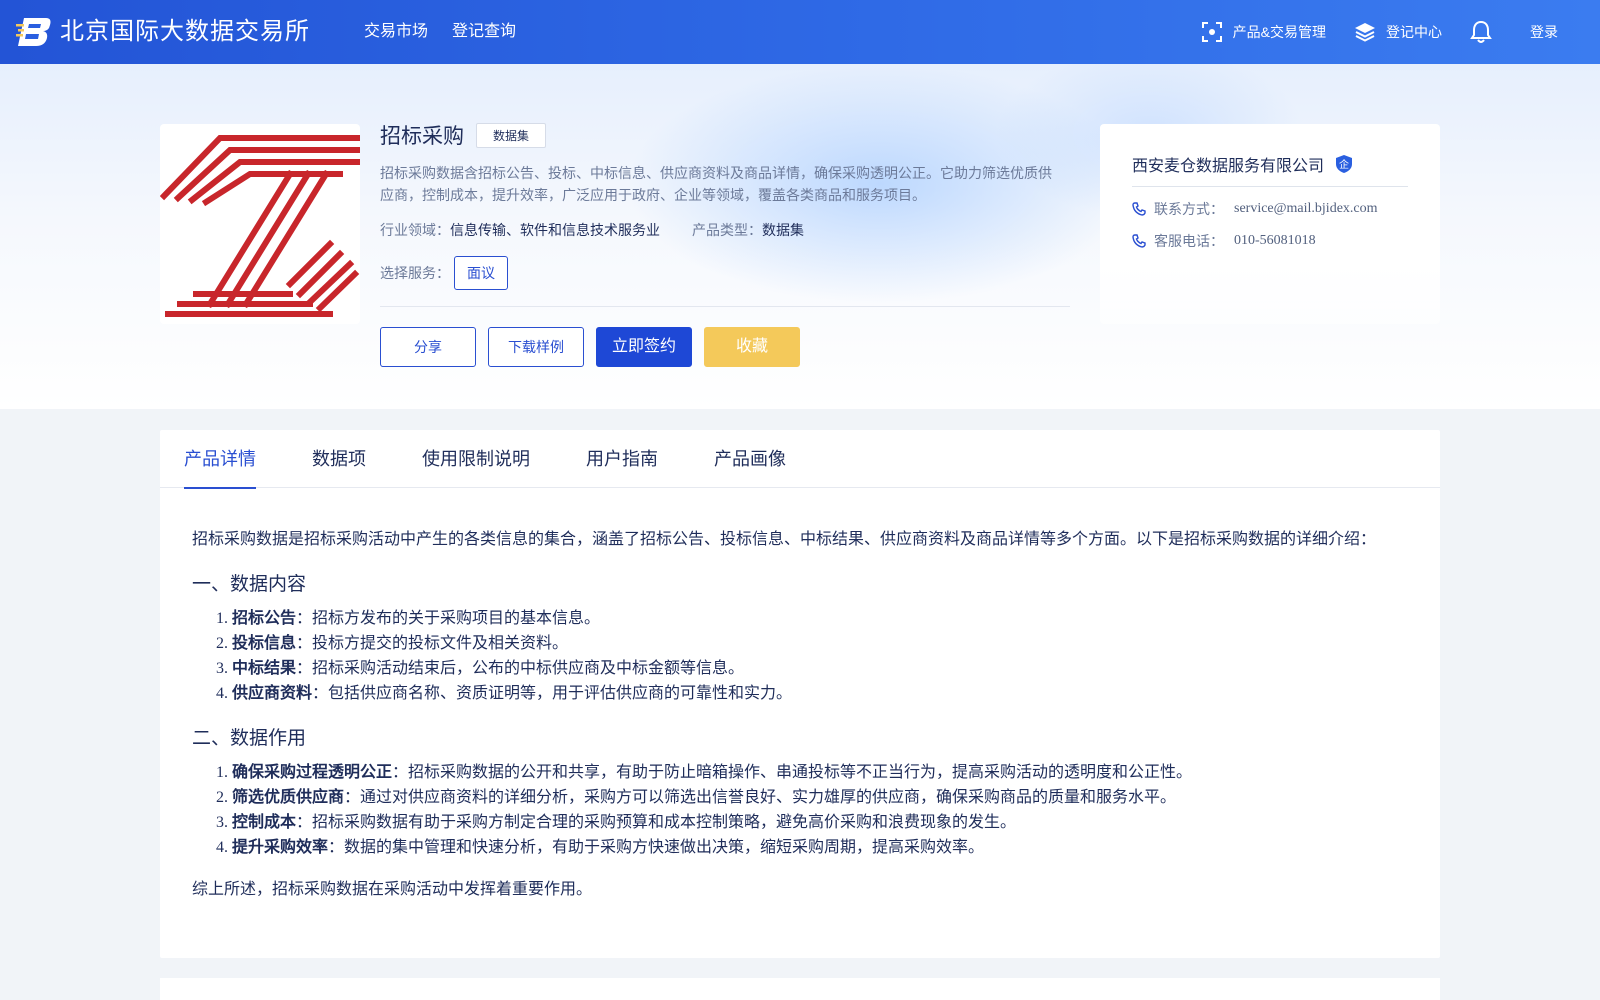 This screenshot has width=1600, height=1000. I want to click on bell-icon, so click(1481, 31).